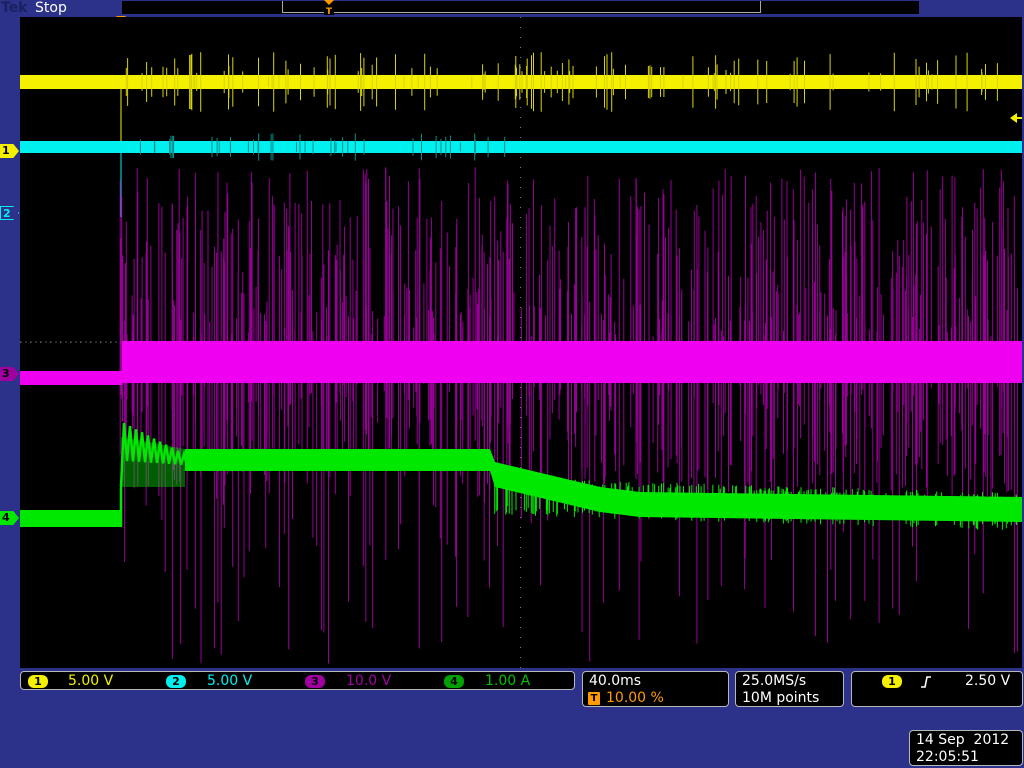 The image size is (1024, 768). I want to click on timebase-readout: 40.0ms T 10.00 %, so click(655, 689).